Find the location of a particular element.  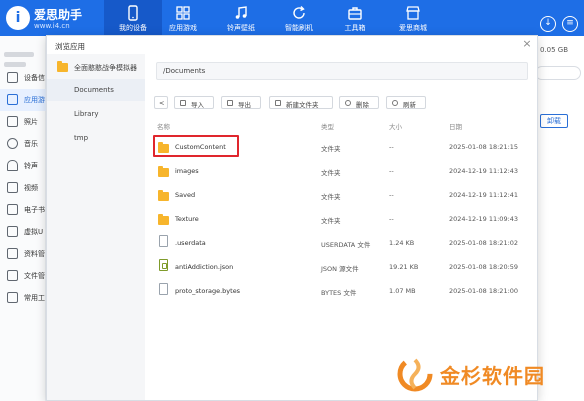

brand: i 爱思助手 www.i4.cn is located at coordinates (52, 18).